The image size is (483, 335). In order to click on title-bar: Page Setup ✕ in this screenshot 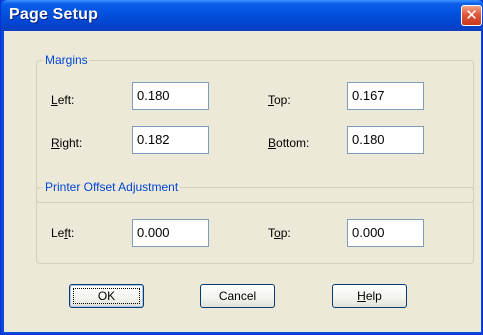, I will do `click(242, 15)`.